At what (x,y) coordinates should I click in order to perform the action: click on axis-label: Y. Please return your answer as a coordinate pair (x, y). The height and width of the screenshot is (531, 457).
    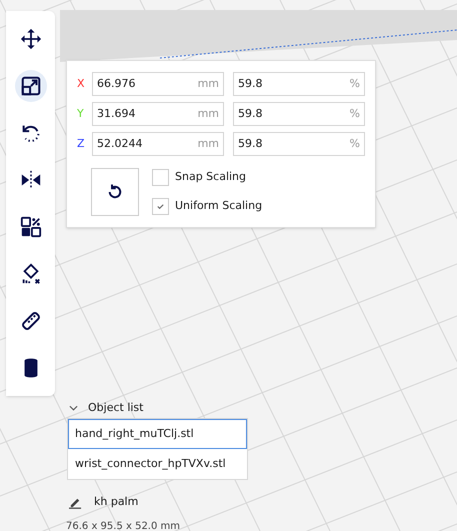
    Looking at the image, I should click on (81, 114).